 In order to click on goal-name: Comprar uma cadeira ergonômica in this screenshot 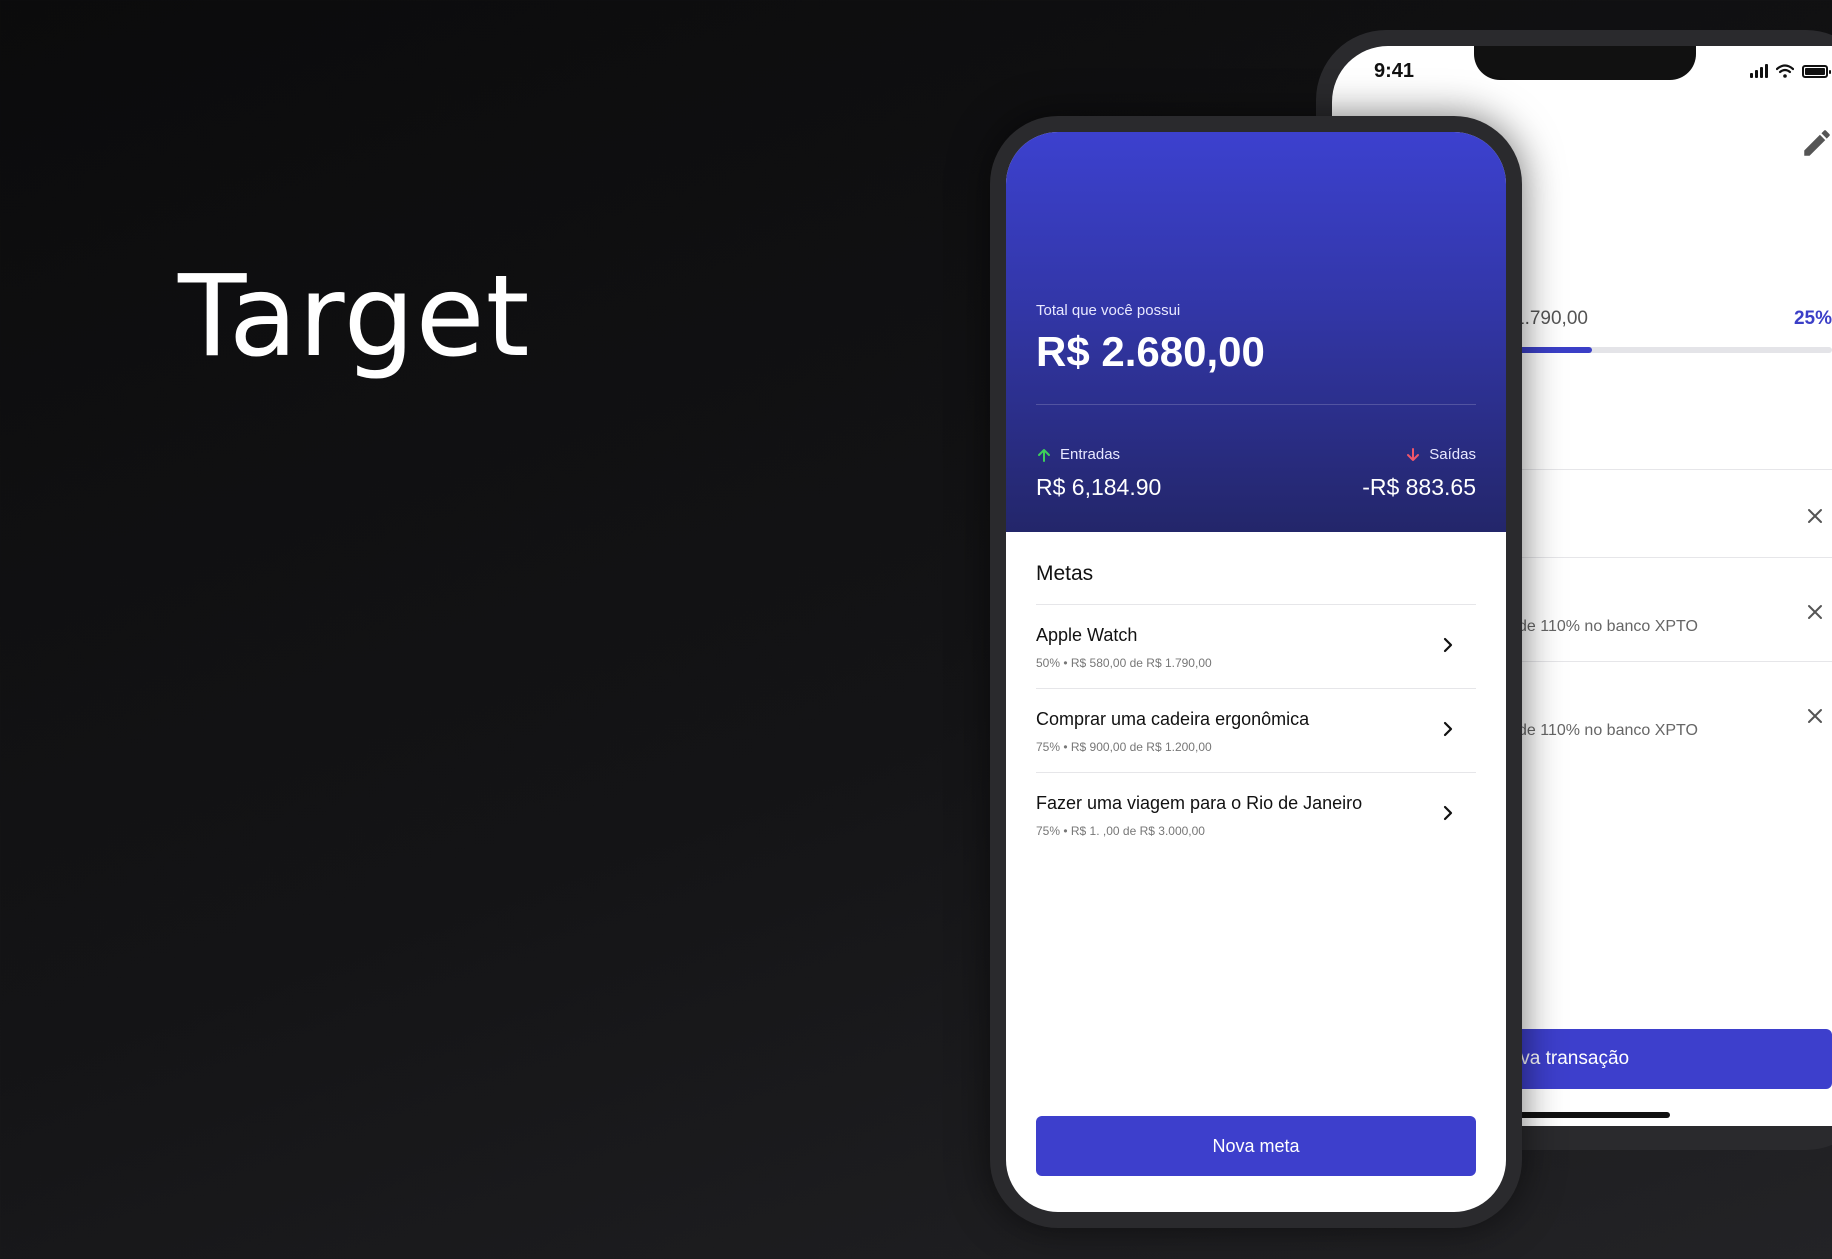, I will do `click(1173, 719)`.